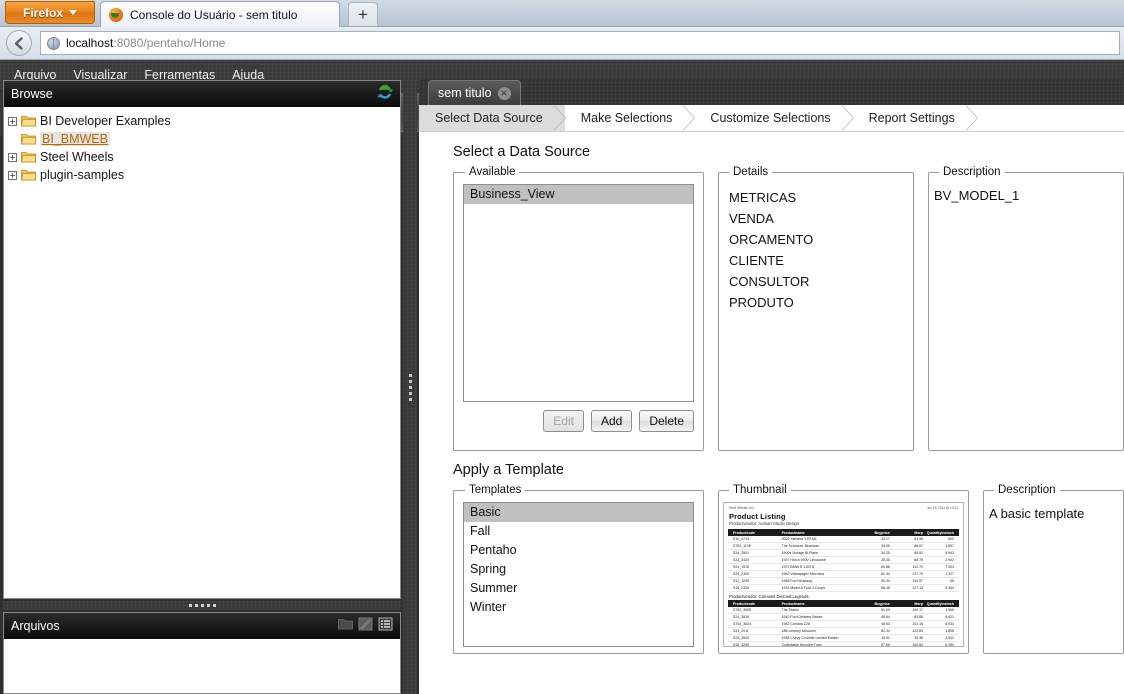  I want to click on available-listbox: Business_View, so click(578, 293).